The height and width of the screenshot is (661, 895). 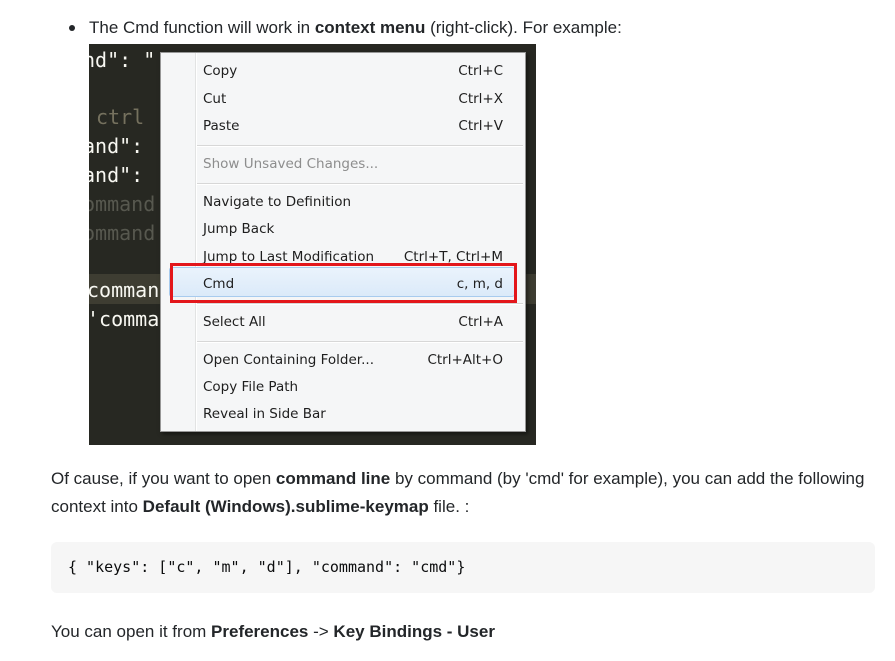 What do you see at coordinates (72, 28) in the screenshot?
I see `bullet-dot` at bounding box center [72, 28].